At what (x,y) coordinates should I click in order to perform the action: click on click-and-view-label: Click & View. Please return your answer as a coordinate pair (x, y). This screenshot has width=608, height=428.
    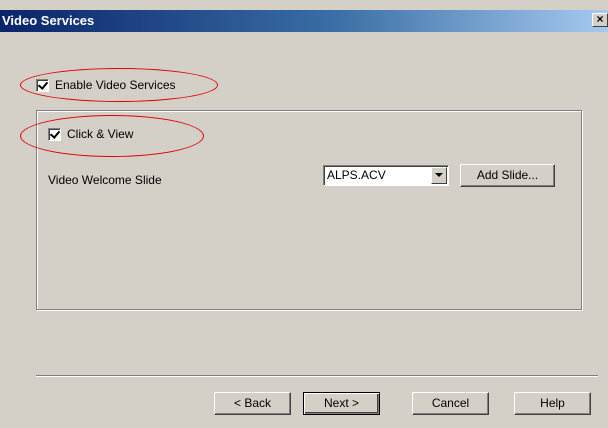
    Looking at the image, I should click on (100, 134).